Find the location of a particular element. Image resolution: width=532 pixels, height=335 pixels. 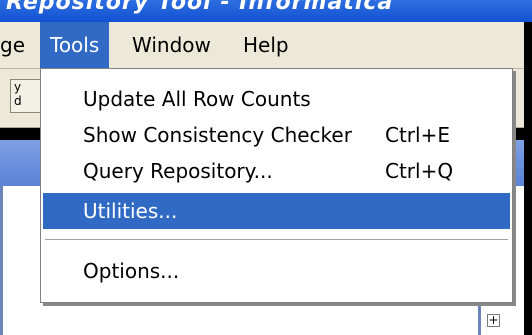

menu-option-label: Update All Row Counts is located at coordinates (197, 99).